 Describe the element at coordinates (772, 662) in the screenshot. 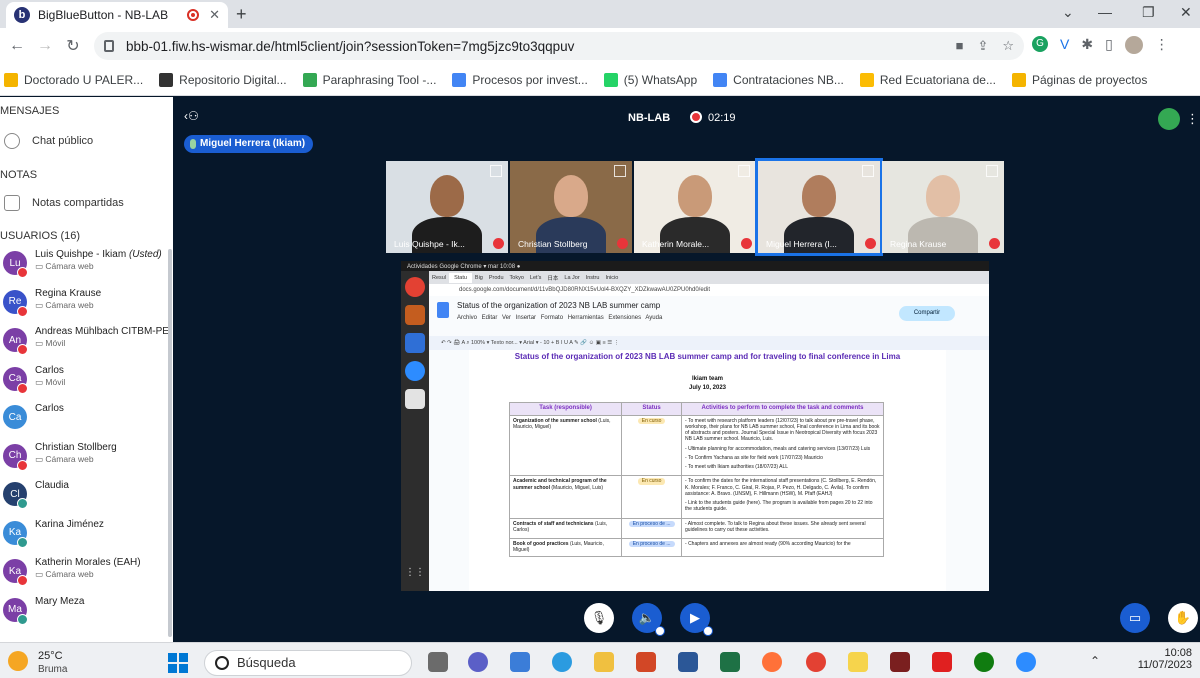

I see `firefox-icon` at that location.